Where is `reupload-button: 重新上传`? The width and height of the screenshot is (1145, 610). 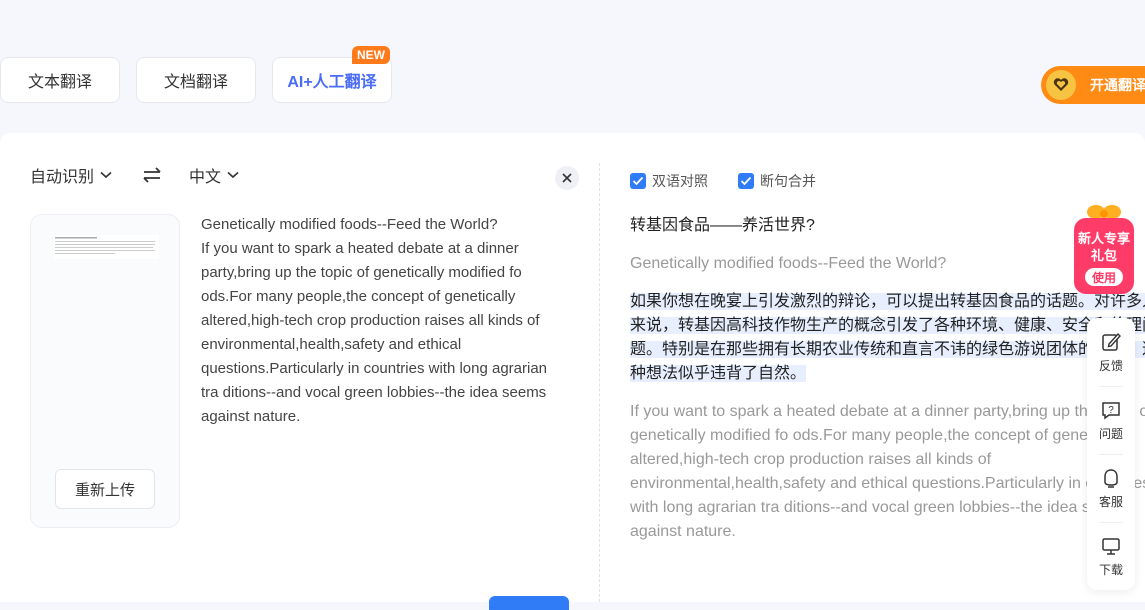
reupload-button: 重新上传 is located at coordinates (105, 489).